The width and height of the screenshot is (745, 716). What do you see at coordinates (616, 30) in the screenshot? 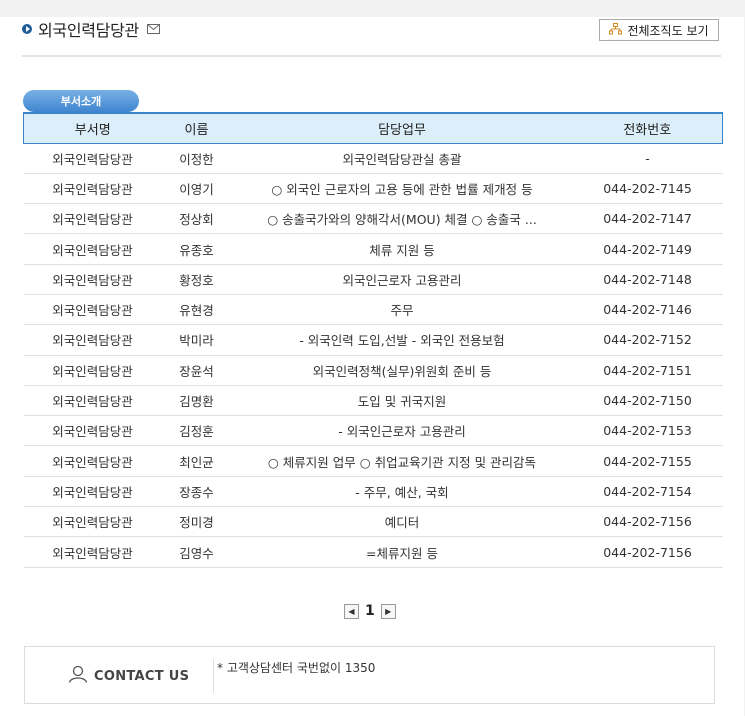
I see `org-chart-icon` at bounding box center [616, 30].